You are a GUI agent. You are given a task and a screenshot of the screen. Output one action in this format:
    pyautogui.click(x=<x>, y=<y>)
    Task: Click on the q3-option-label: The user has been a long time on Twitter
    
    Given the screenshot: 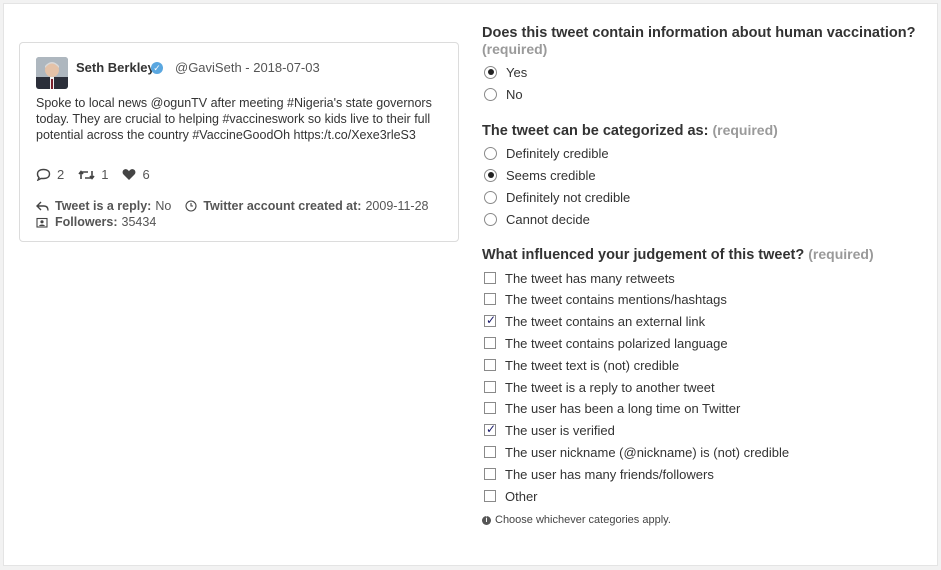 What is the action you would take?
    pyautogui.click(x=623, y=408)
    